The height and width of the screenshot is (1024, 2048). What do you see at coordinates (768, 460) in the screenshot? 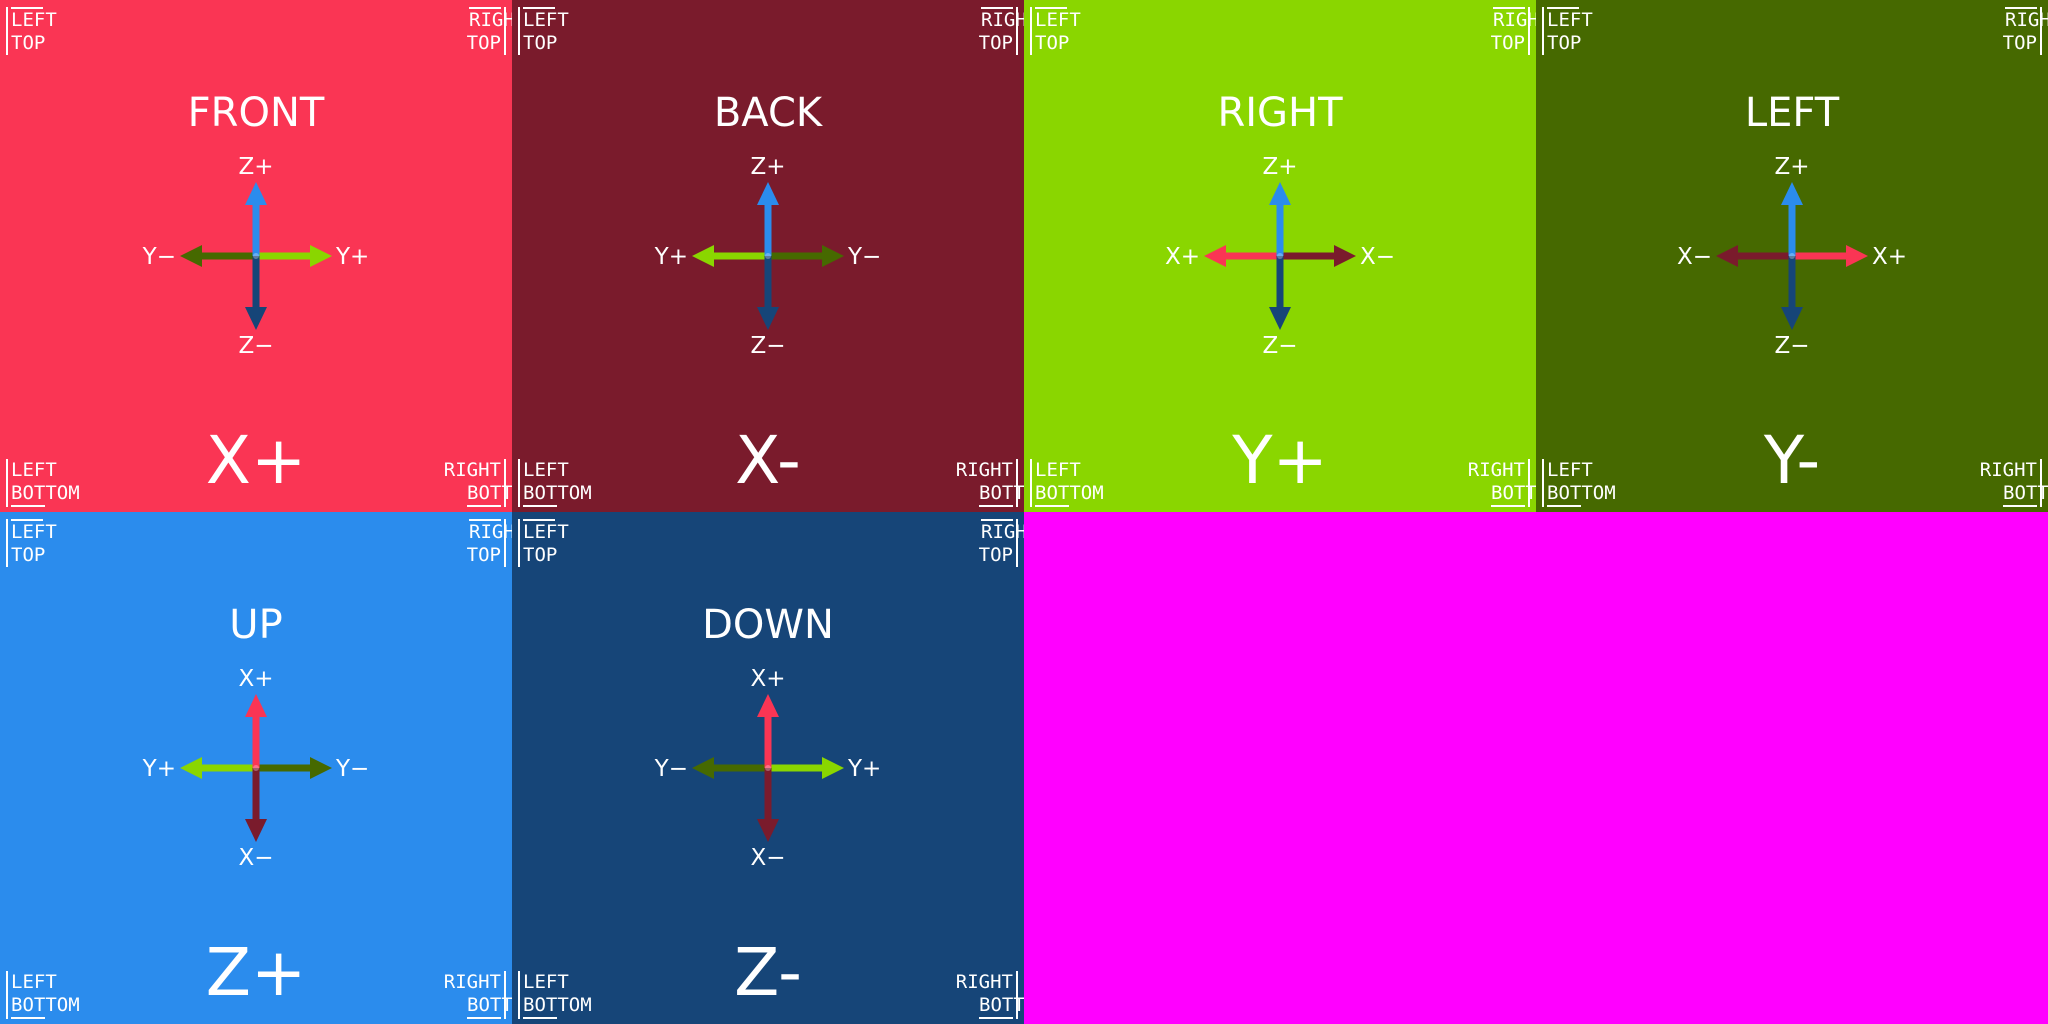
I see `face-axis-label: X-` at bounding box center [768, 460].